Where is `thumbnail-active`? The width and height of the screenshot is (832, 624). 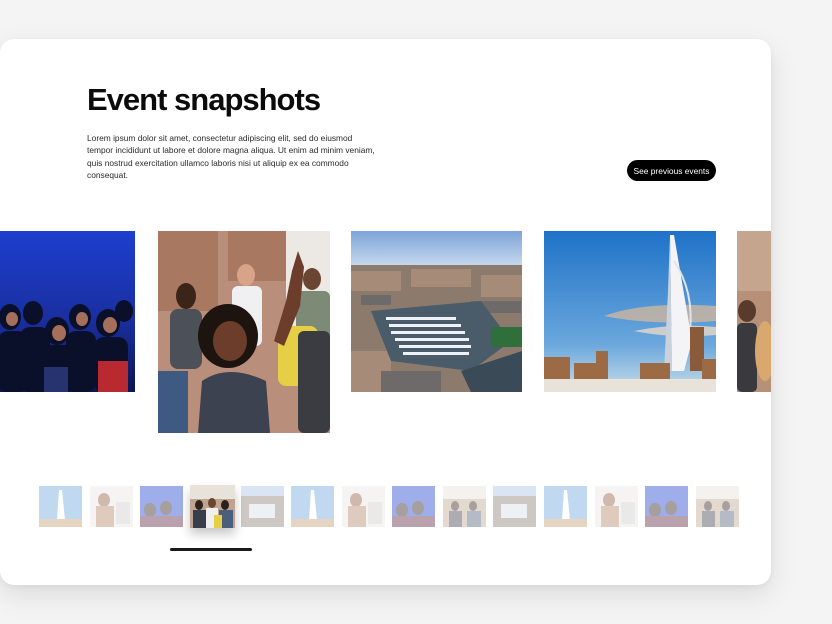
thumbnail-active is located at coordinates (212, 506).